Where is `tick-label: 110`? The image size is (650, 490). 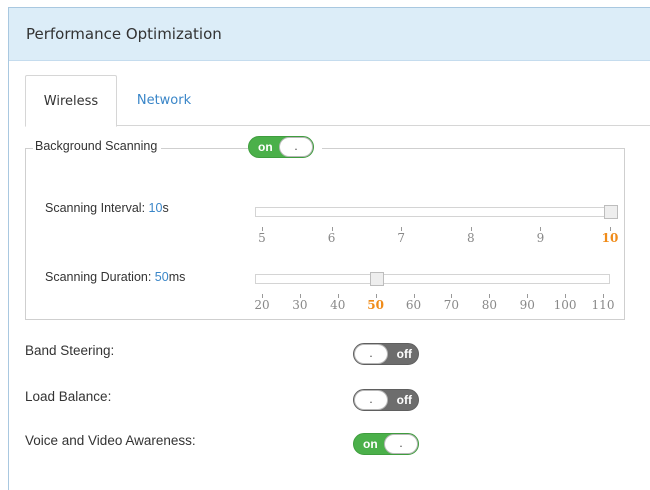
tick-label: 110 is located at coordinates (603, 305).